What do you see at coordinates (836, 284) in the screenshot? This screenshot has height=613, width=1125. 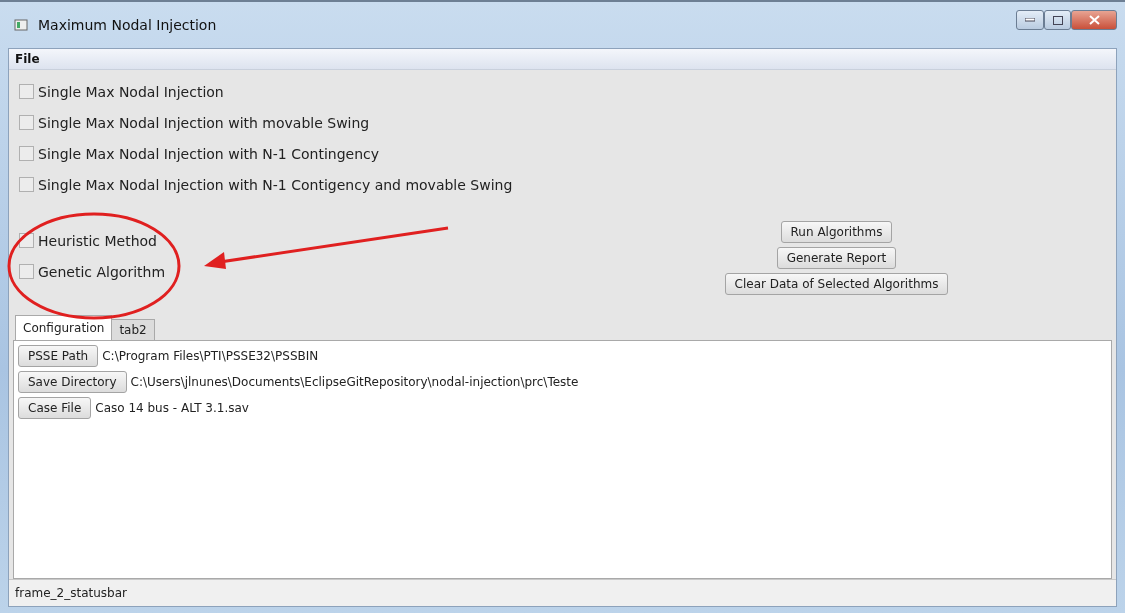 I see `action-button: Clear Data of Selected Algorithms` at bounding box center [836, 284].